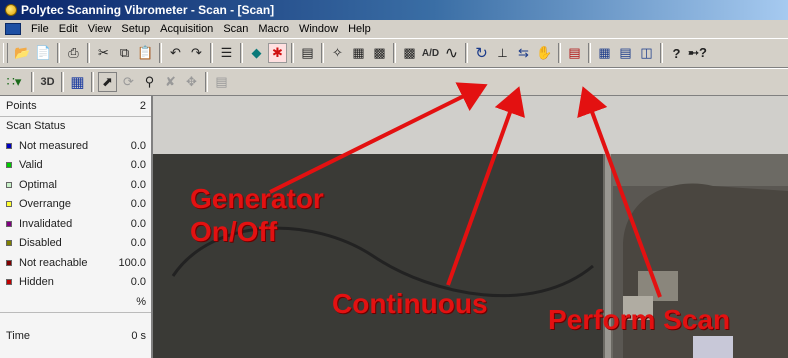 The image size is (788, 358). What do you see at coordinates (21, 105) in the screenshot?
I see `points-label: Points` at bounding box center [21, 105].